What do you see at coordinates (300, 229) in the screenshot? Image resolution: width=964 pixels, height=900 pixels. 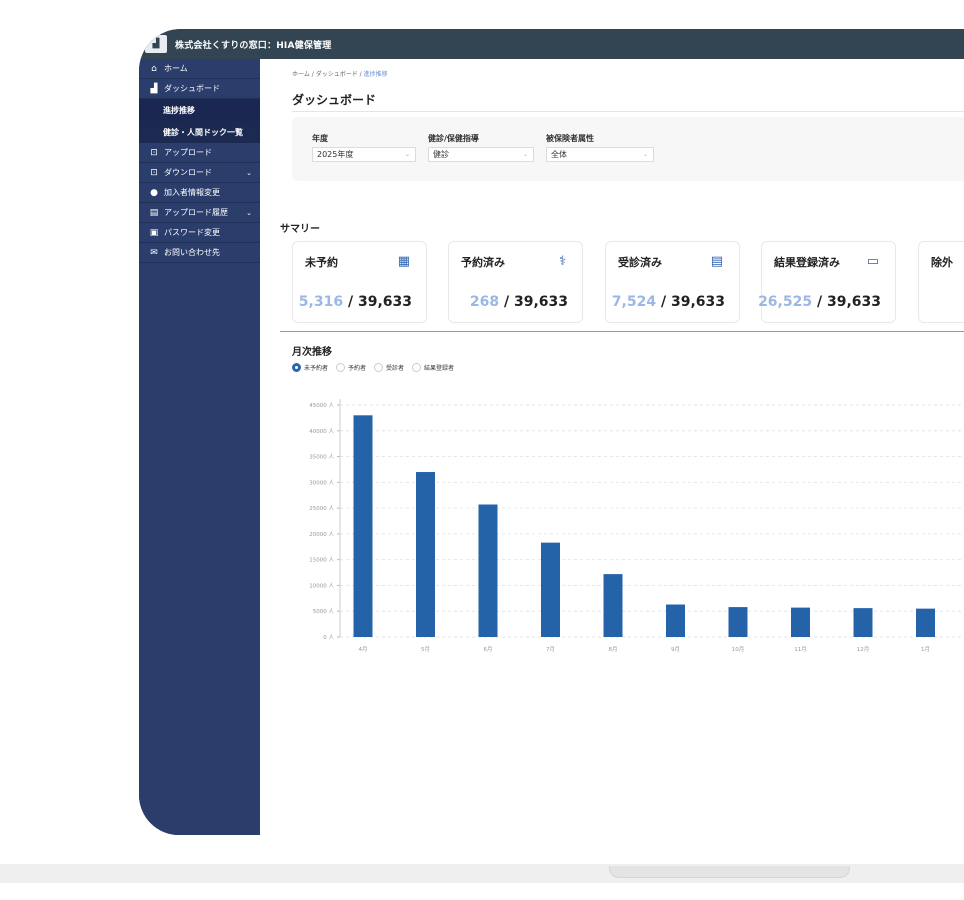 I see `summary-title: サマリー` at bounding box center [300, 229].